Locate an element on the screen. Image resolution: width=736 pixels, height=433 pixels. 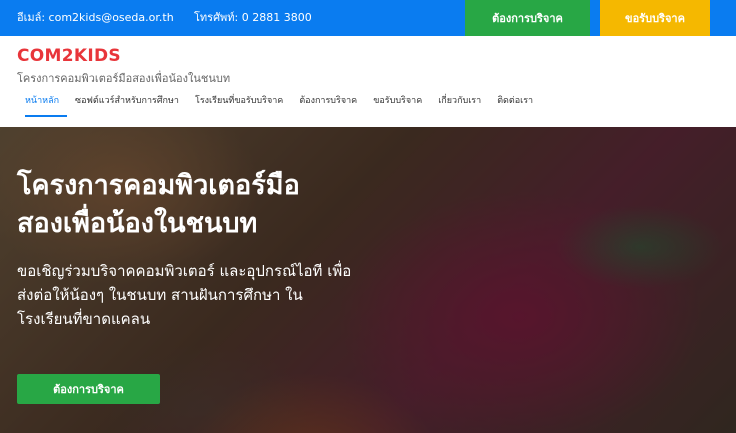
hero-title: โครงการคอมพิวเตอร์มือ สองเพื่อน้องในชนบท is located at coordinates (182, 205).